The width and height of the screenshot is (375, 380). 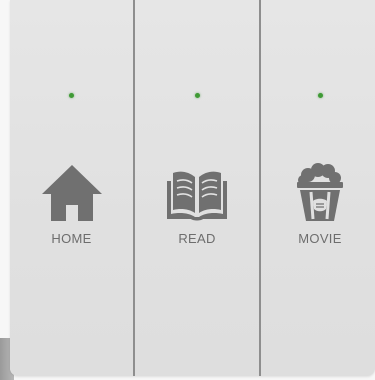 I want to click on movie-label: MOVIE, so click(x=320, y=238).